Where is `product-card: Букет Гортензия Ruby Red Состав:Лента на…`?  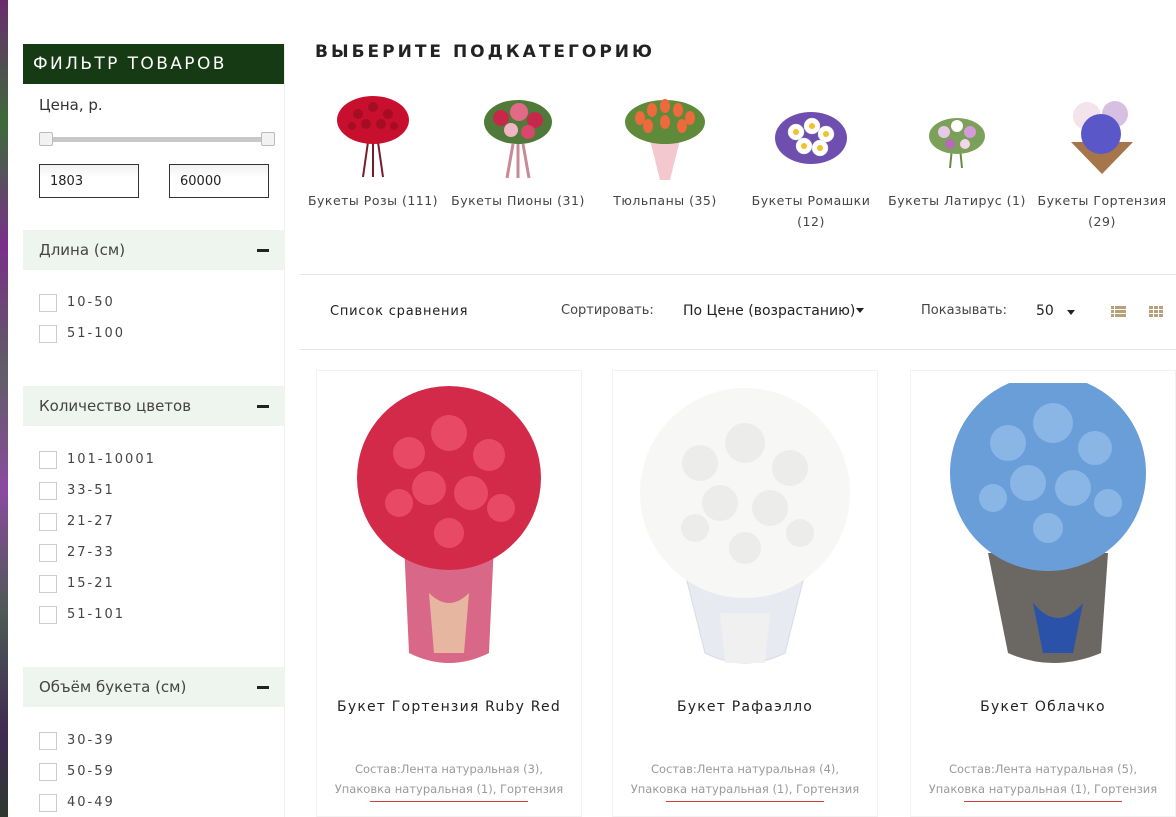 product-card: Букет Гортензия Ruby Red Состав:Лента на… is located at coordinates (449, 593).